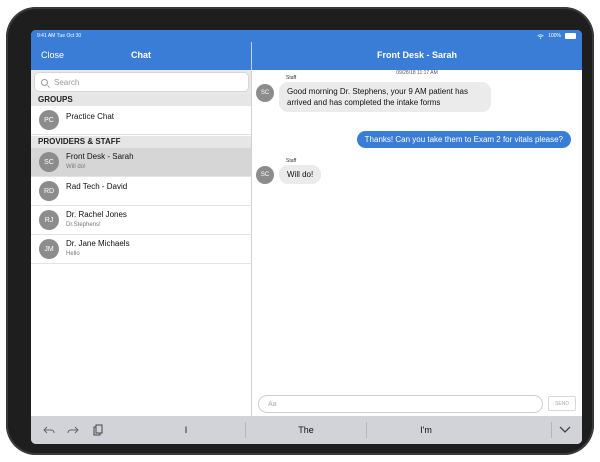 This screenshot has height=462, width=600. What do you see at coordinates (76, 167) in the screenshot?
I see `message-preview: Will do!` at bounding box center [76, 167].